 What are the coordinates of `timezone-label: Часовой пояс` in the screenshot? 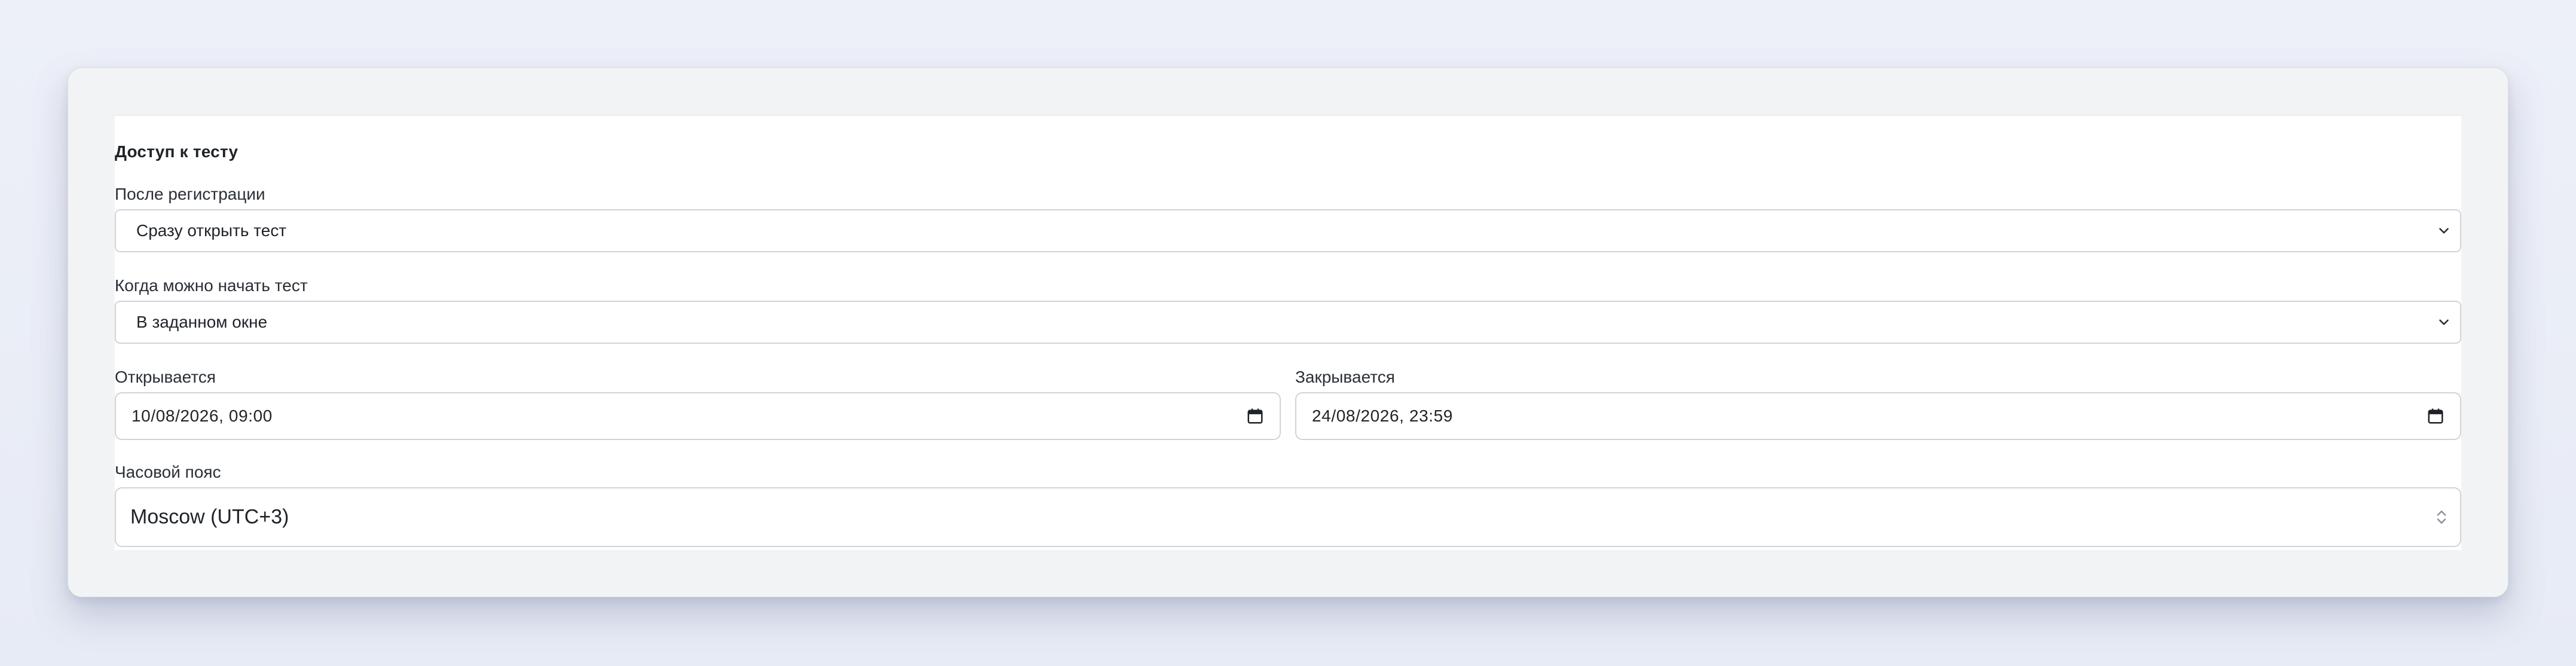 It's located at (168, 472).